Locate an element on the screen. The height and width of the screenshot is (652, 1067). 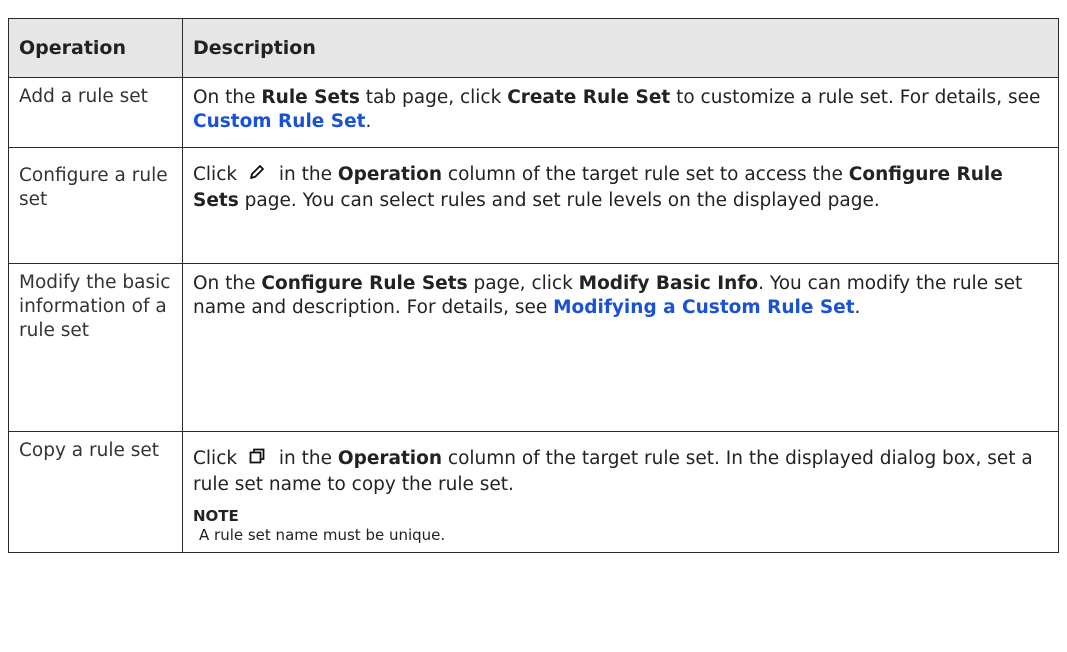
note-label: NOTE is located at coordinates (216, 516).